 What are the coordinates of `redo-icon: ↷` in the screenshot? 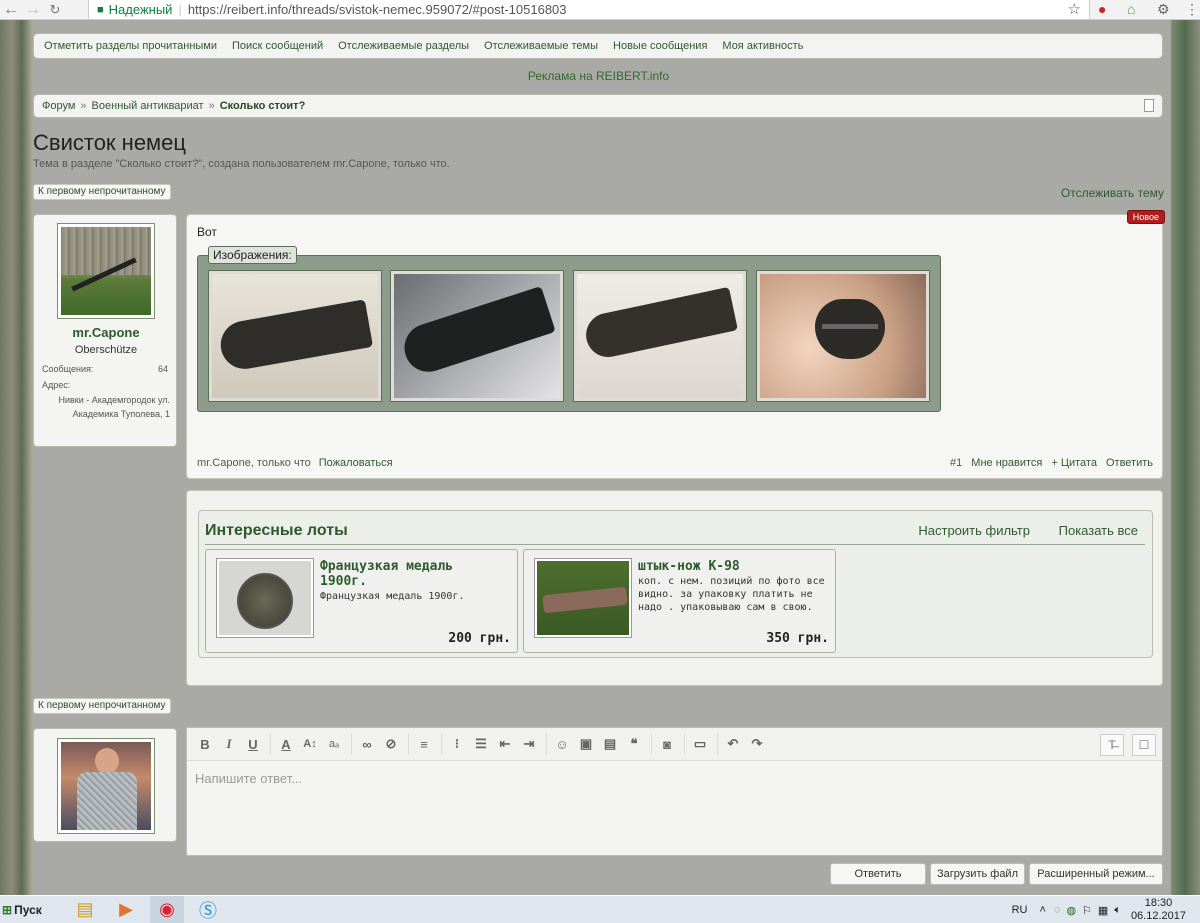 It's located at (757, 744).